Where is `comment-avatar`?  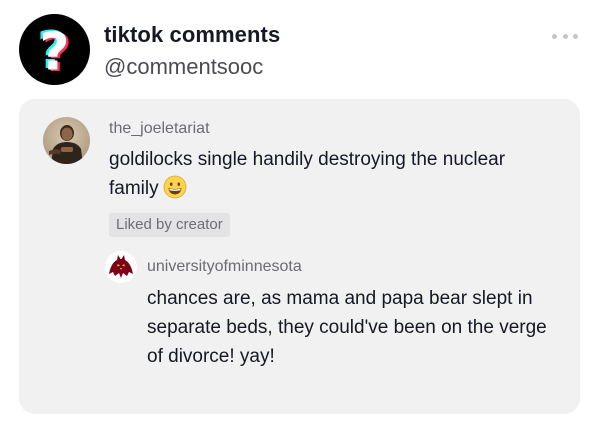 comment-avatar is located at coordinates (66, 140).